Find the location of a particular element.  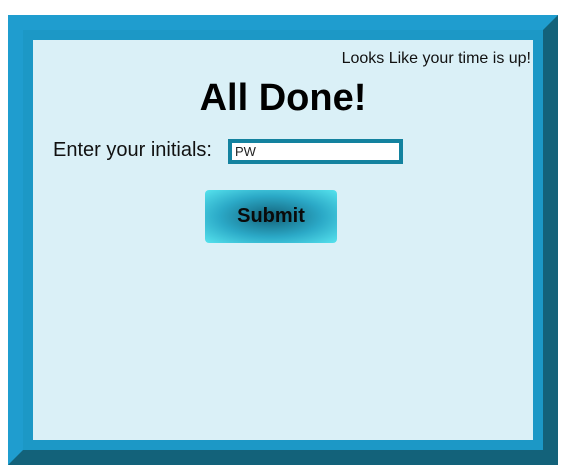

initials-input is located at coordinates (315, 151).